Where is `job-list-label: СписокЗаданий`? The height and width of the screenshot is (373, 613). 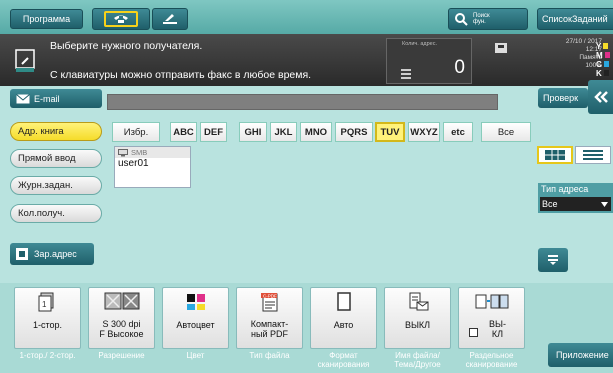 job-list-label: СписокЗаданий is located at coordinates (575, 19).